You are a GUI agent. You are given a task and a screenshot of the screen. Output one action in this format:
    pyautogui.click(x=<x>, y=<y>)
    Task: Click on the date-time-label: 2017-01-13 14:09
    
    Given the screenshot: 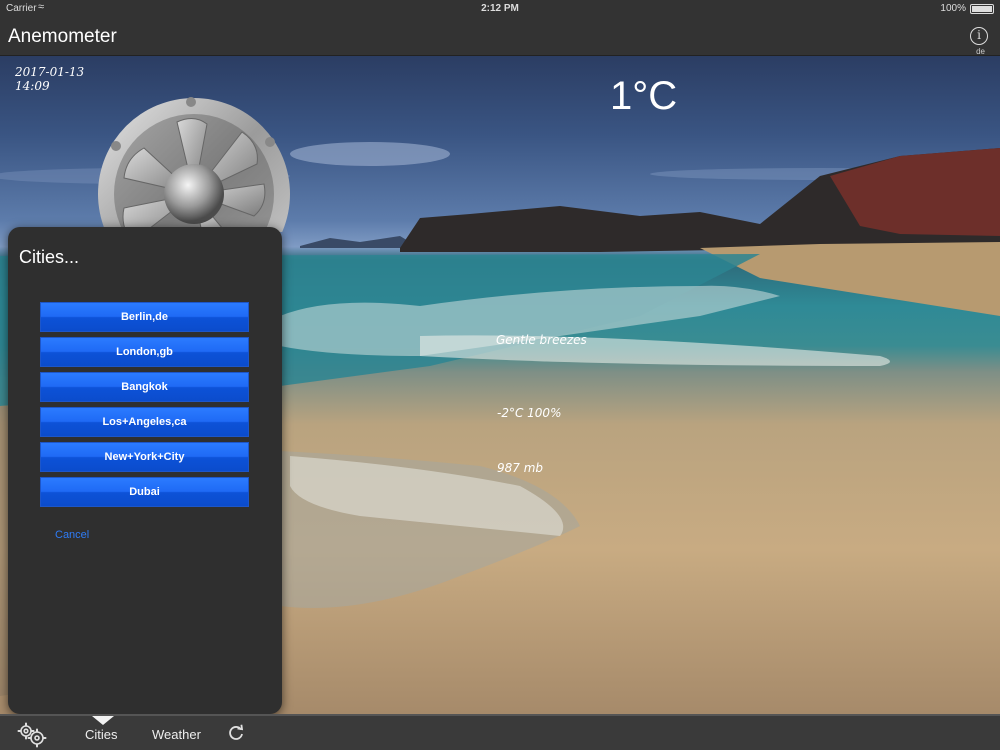 What is the action you would take?
    pyautogui.click(x=49, y=79)
    